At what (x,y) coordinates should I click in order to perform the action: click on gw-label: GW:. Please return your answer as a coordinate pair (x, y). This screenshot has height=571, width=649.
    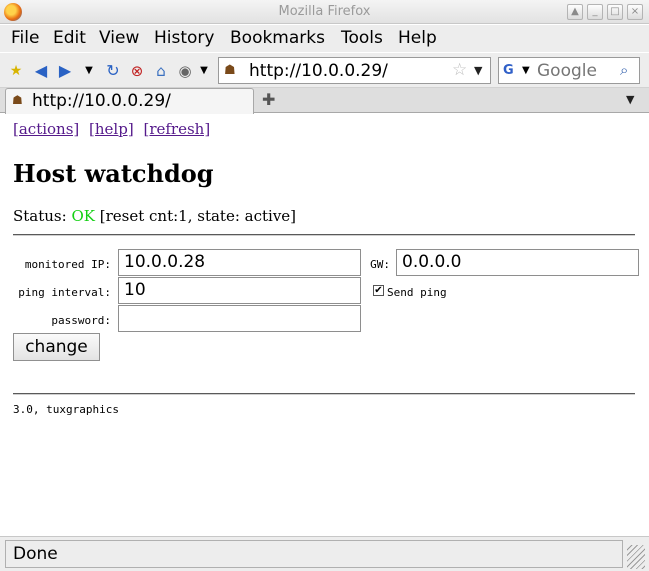
    Looking at the image, I should click on (380, 264).